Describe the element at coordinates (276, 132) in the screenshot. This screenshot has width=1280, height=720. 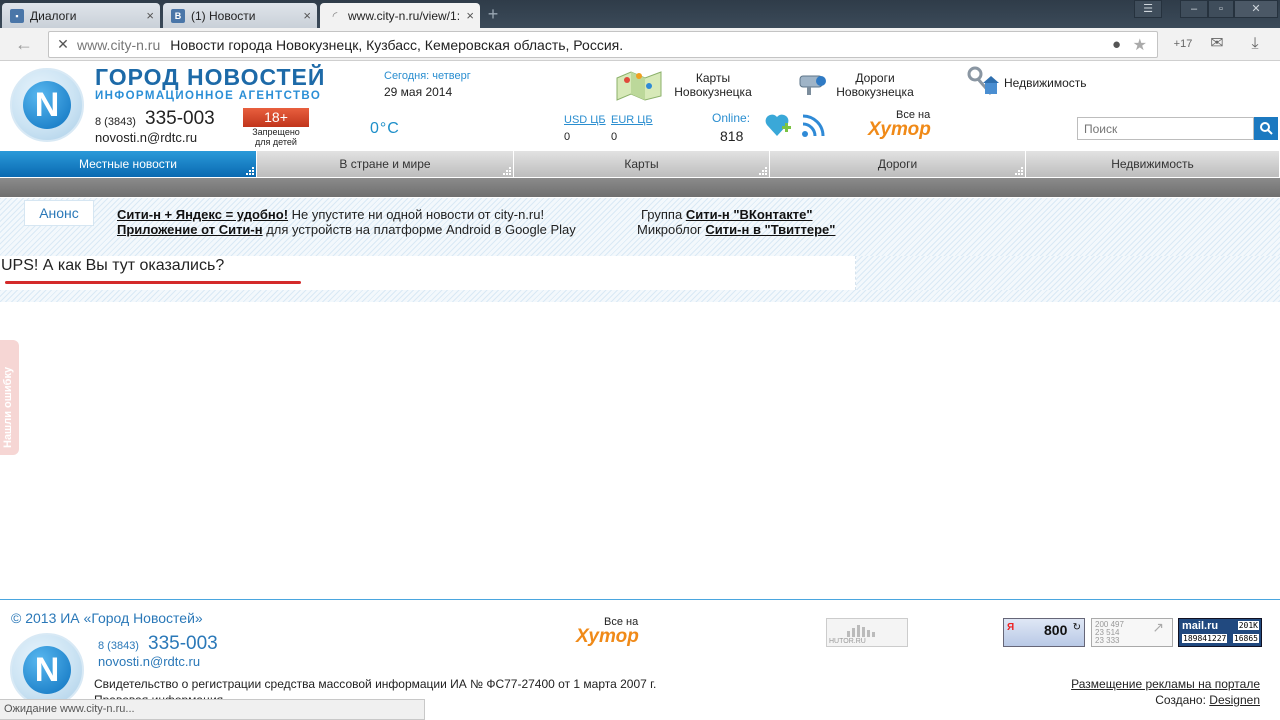
I see `age-text-line1: Запрещено` at that location.